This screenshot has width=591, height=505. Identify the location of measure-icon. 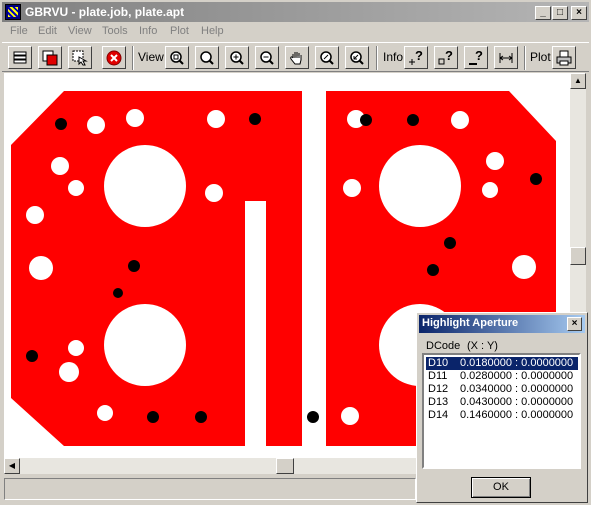
(506, 57).